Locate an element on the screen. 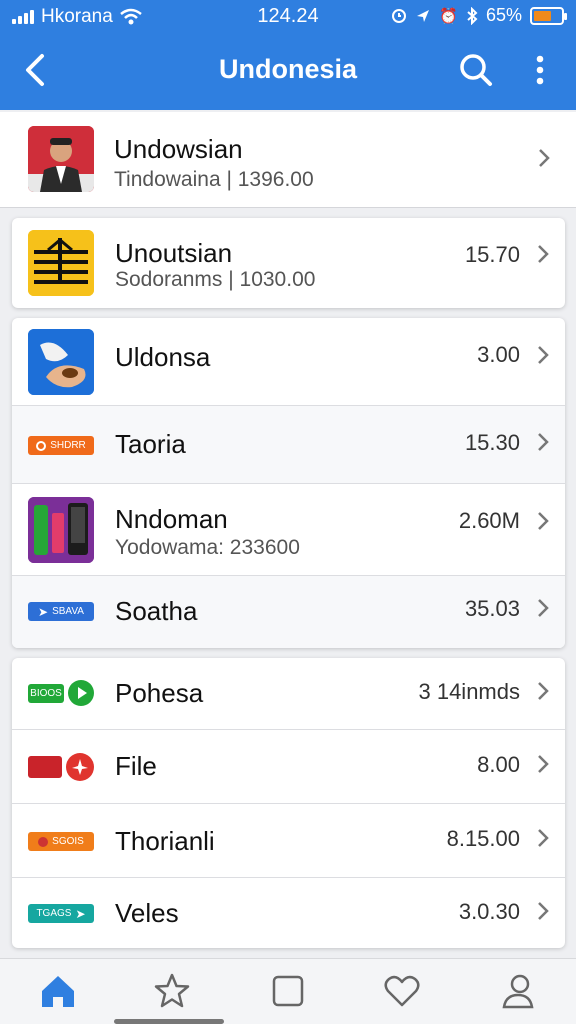 This screenshot has width=576, height=1024. tag-label: BIOOS is located at coordinates (46, 693).